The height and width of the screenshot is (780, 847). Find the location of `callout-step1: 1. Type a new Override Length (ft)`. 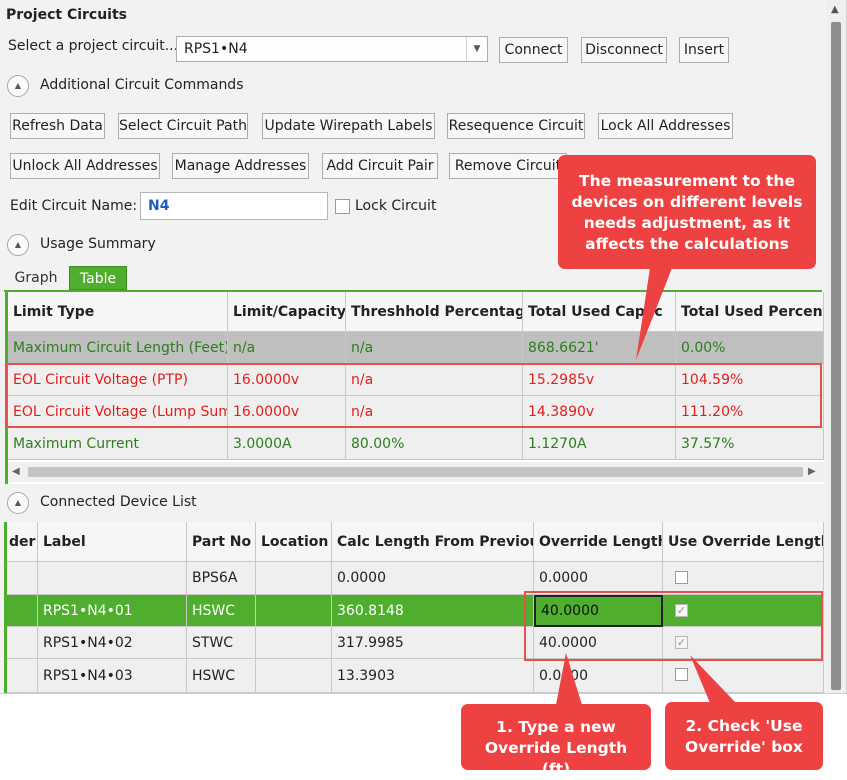

callout-step1: 1. Type a new Override Length (ft) is located at coordinates (556, 741).